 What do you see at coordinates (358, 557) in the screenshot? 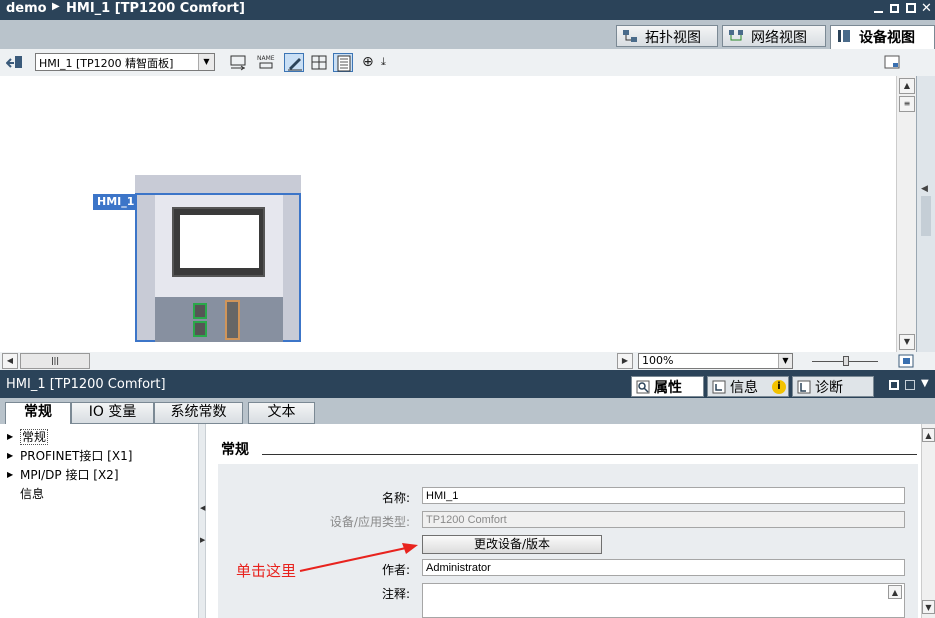
I see `annotation-arrow` at bounding box center [358, 557].